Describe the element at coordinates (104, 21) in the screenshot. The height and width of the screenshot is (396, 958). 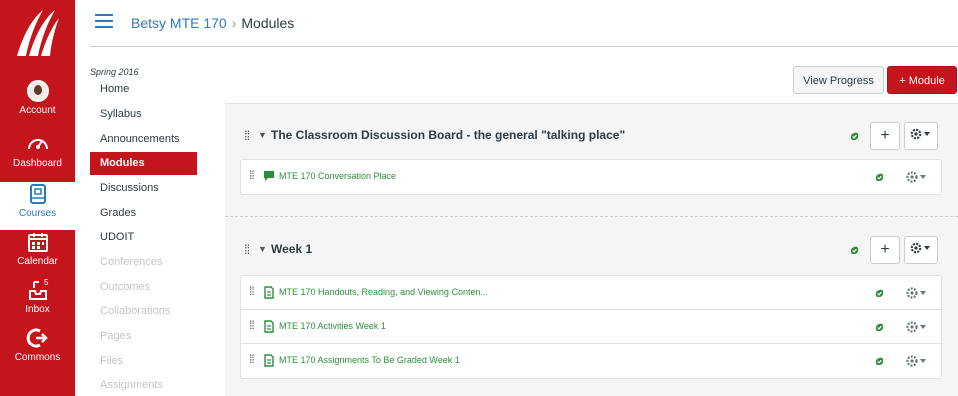
I see `menu-toggle-icon` at that location.